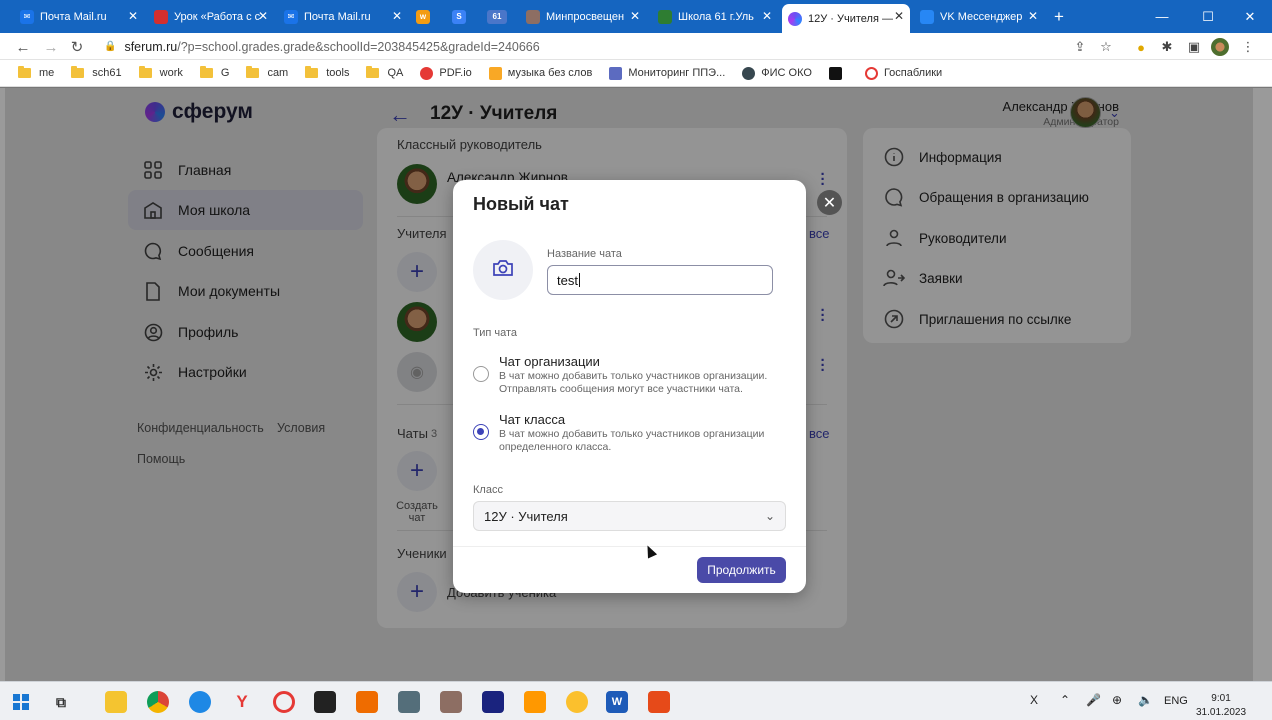  I want to click on window-edge, so click(1262, 384).